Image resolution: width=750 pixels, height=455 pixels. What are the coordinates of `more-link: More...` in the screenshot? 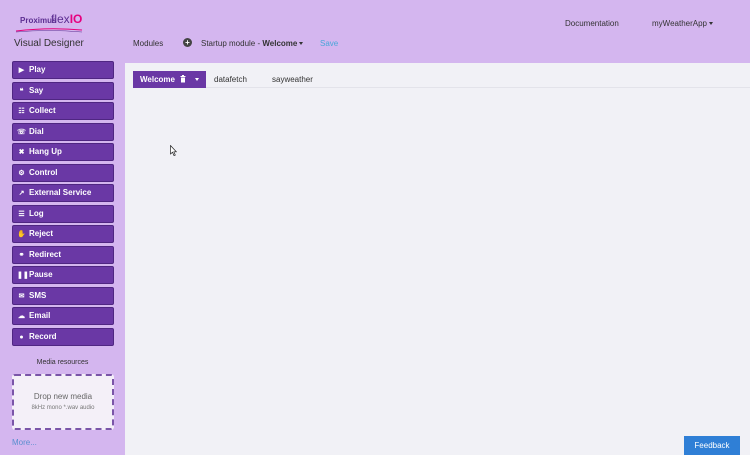 It's located at (24, 442).